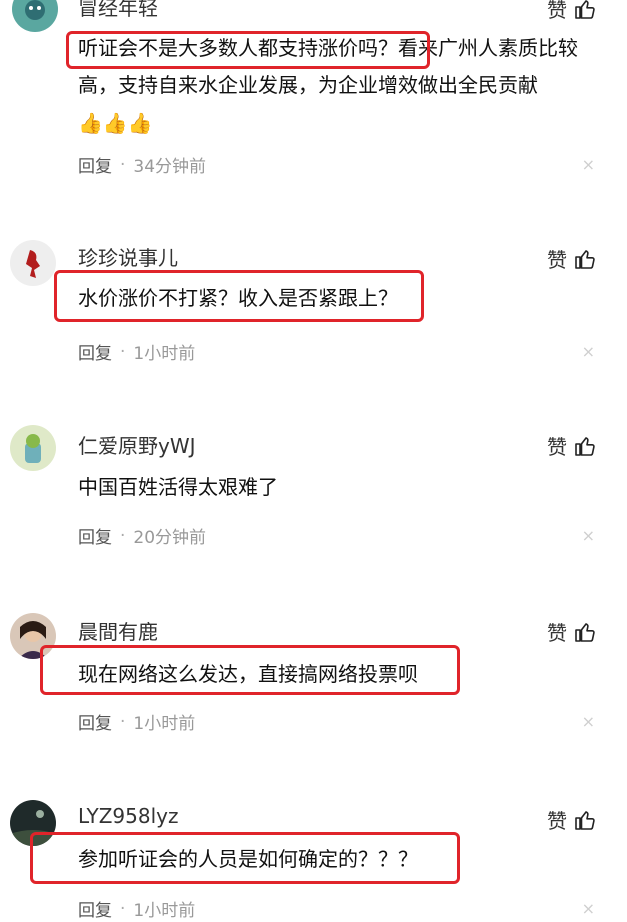 The width and height of the screenshot is (627, 922). What do you see at coordinates (137, 444) in the screenshot?
I see `username: 仁爱原野yWJ` at bounding box center [137, 444].